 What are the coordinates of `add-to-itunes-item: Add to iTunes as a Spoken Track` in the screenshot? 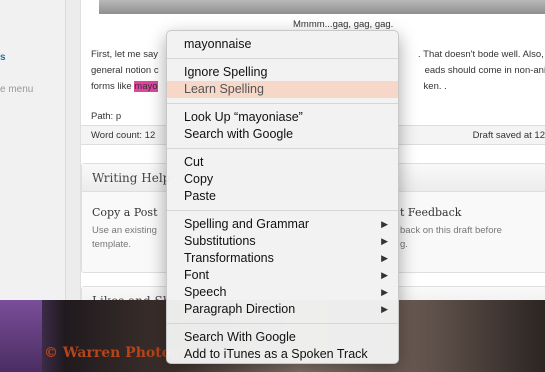 It's located at (282, 354).